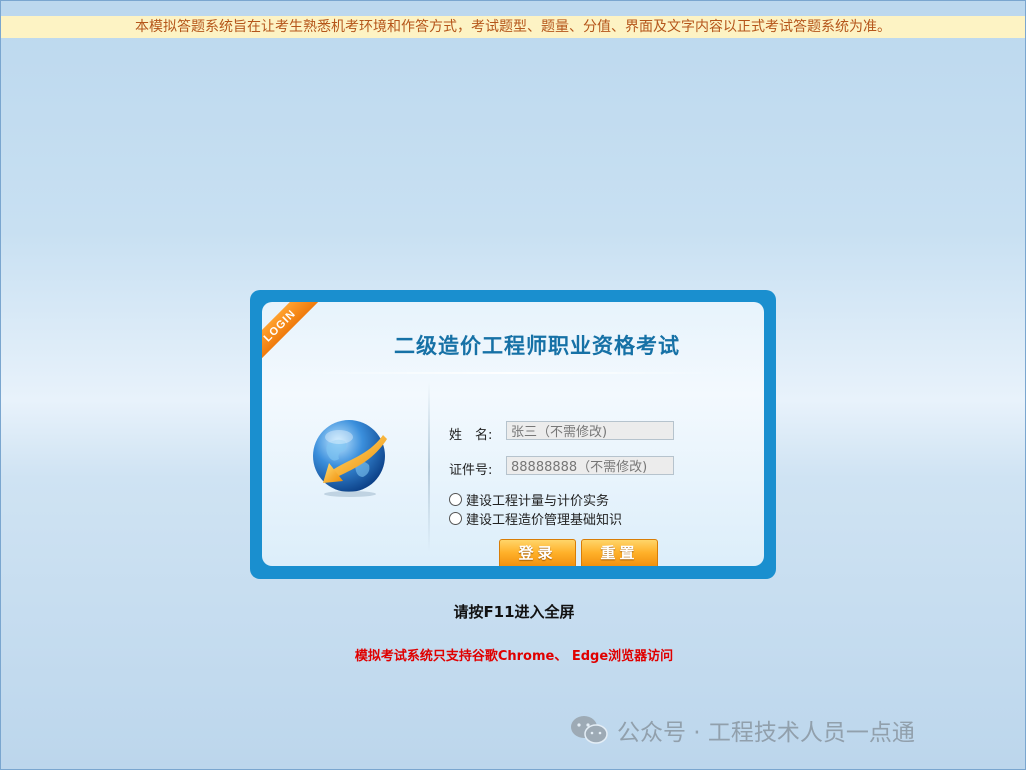 This screenshot has width=1026, height=770. I want to click on watermark: 公众号 · 工程技术人员一点通, so click(742, 730).